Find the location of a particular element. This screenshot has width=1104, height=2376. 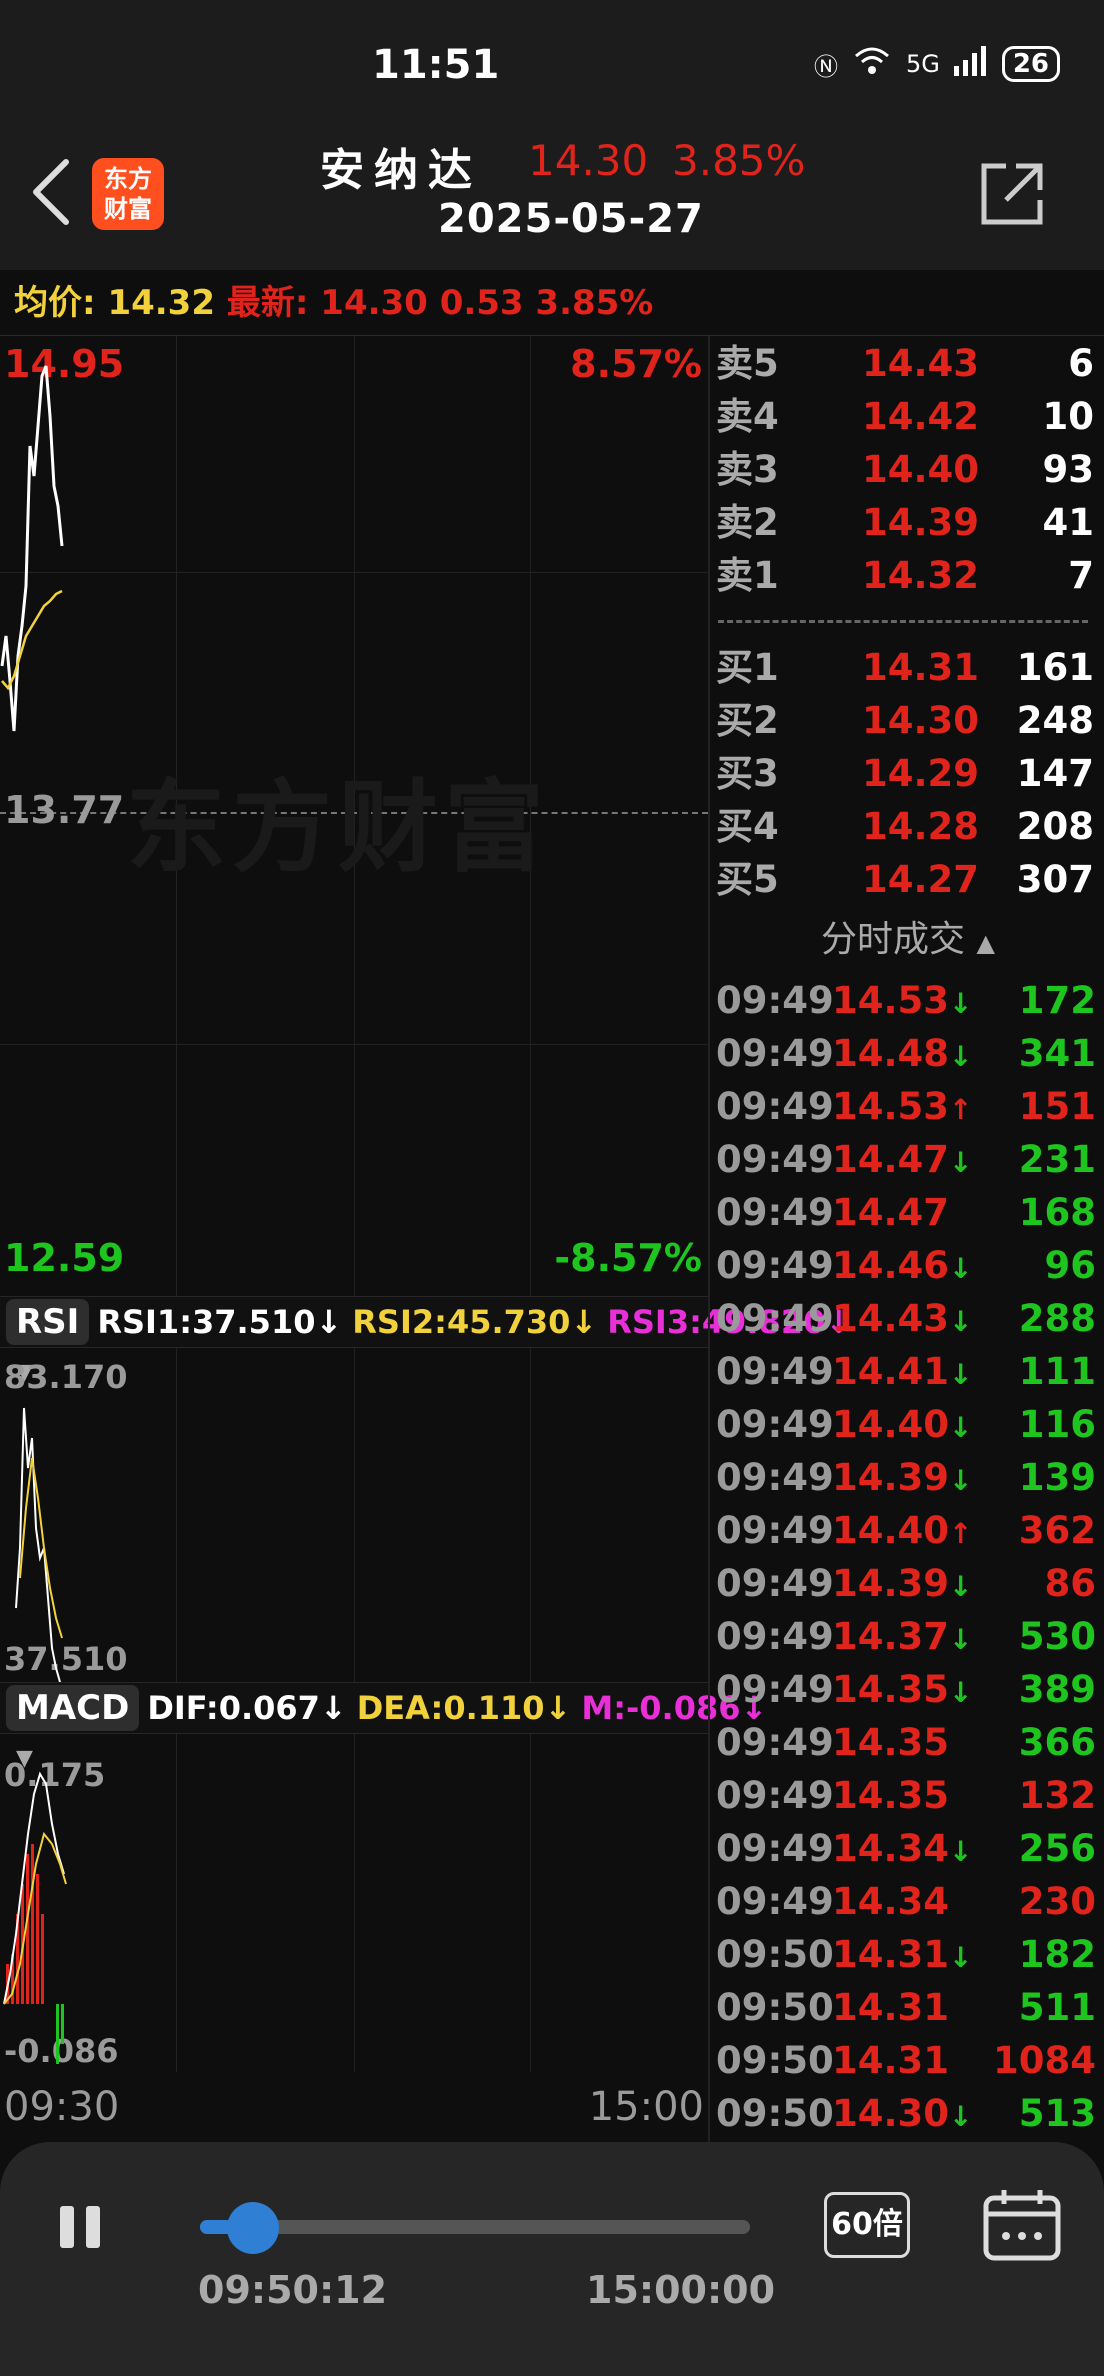

trade-price: 14.53↓ is located at coordinates (902, 1000).